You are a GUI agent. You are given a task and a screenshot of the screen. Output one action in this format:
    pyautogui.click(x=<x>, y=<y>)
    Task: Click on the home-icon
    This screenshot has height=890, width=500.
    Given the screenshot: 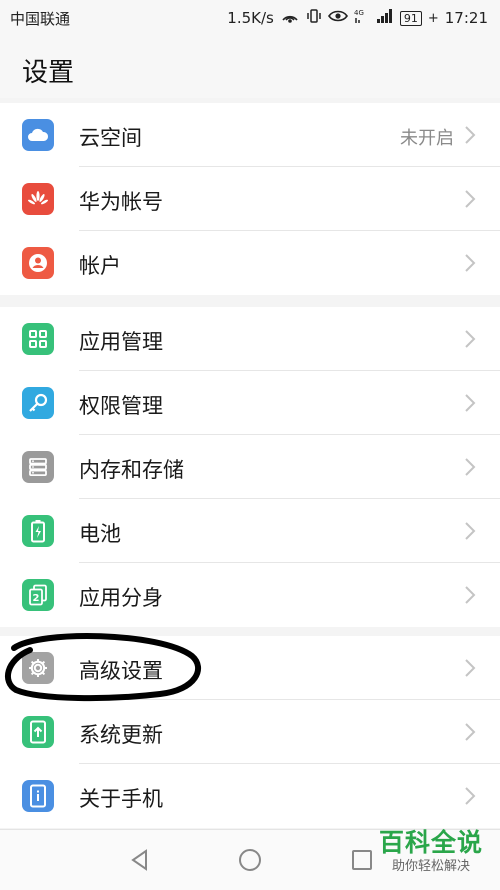 What is the action you would take?
    pyautogui.click(x=250, y=860)
    